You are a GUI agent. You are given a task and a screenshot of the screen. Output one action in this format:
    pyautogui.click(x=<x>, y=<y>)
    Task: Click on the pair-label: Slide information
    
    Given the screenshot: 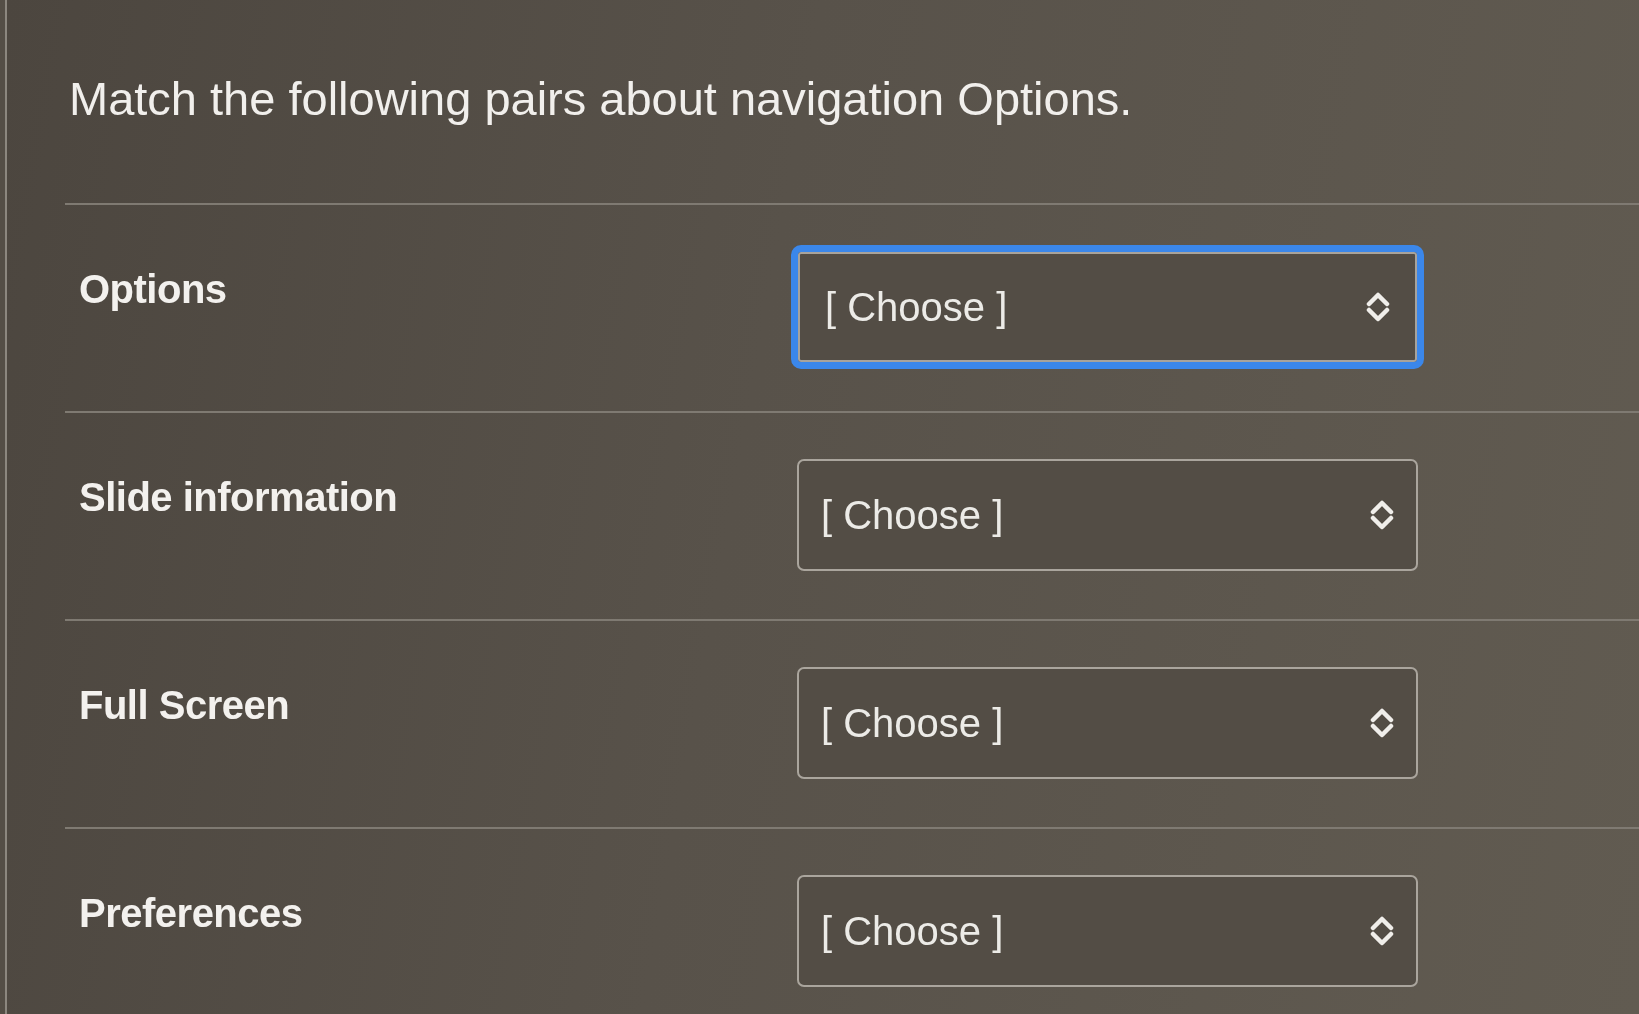 What is the action you would take?
    pyautogui.click(x=238, y=497)
    